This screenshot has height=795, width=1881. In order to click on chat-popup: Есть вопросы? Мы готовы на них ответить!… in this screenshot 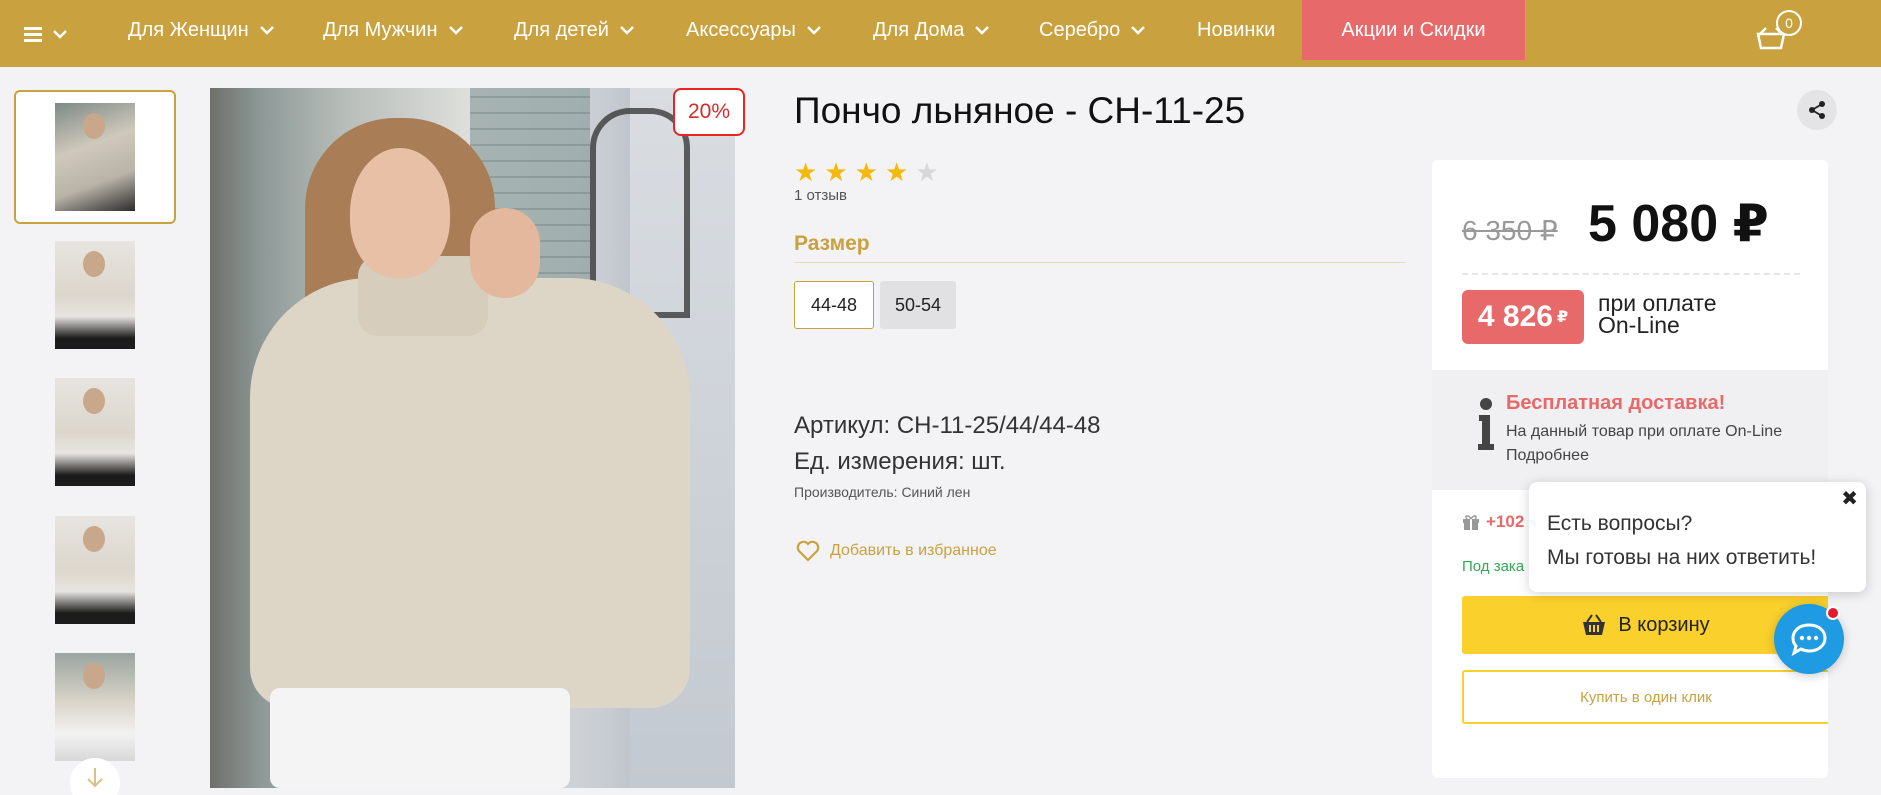, I will do `click(1697, 537)`.